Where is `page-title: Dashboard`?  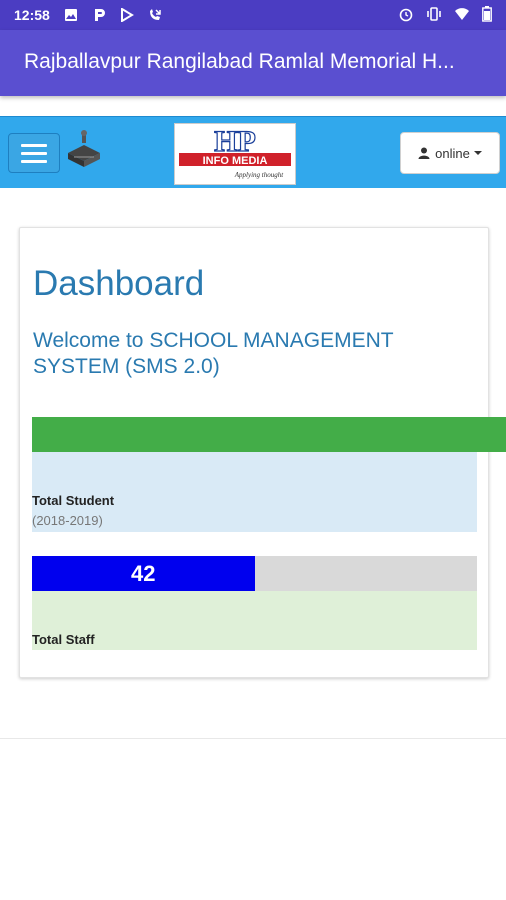
page-title: Dashboard is located at coordinates (119, 283).